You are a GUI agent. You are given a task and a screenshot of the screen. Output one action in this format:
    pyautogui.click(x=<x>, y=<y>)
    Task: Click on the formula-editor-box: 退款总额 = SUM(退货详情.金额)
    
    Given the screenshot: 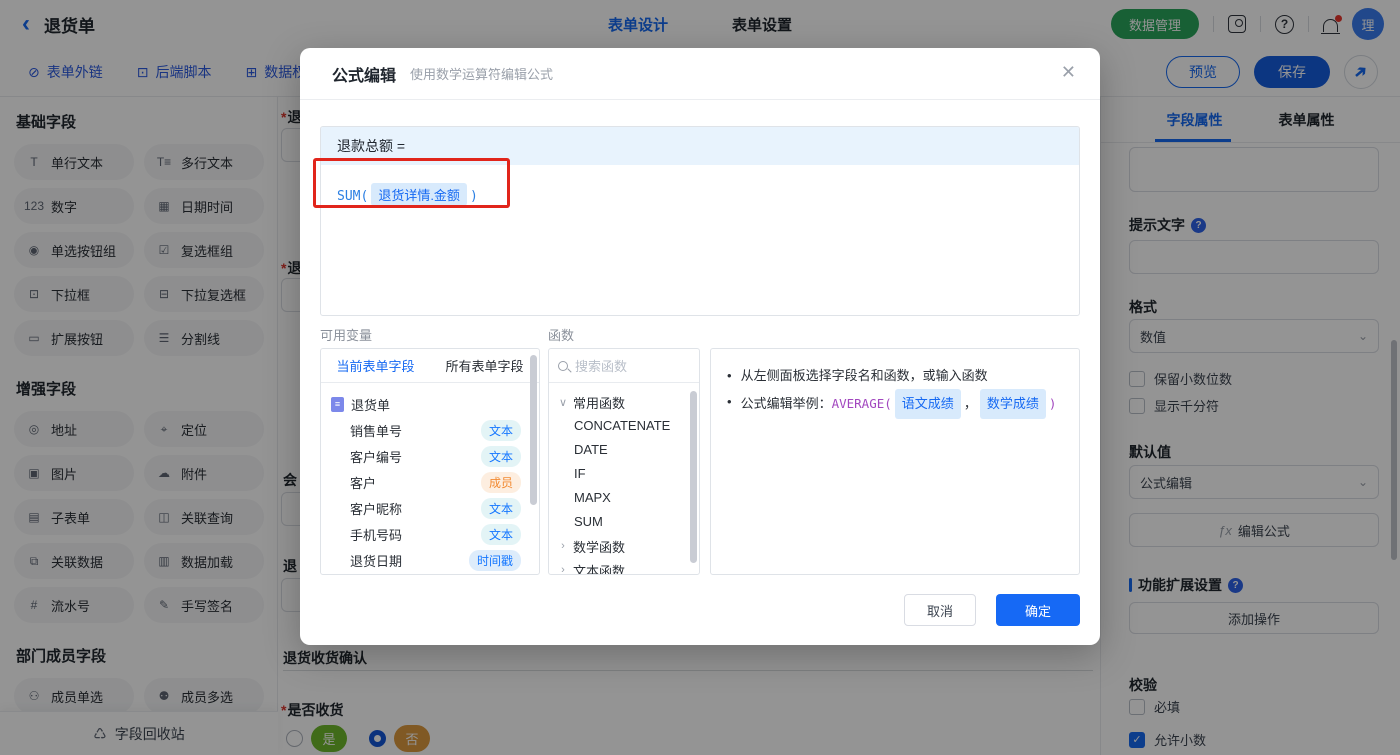 What is the action you would take?
    pyautogui.click(x=700, y=221)
    